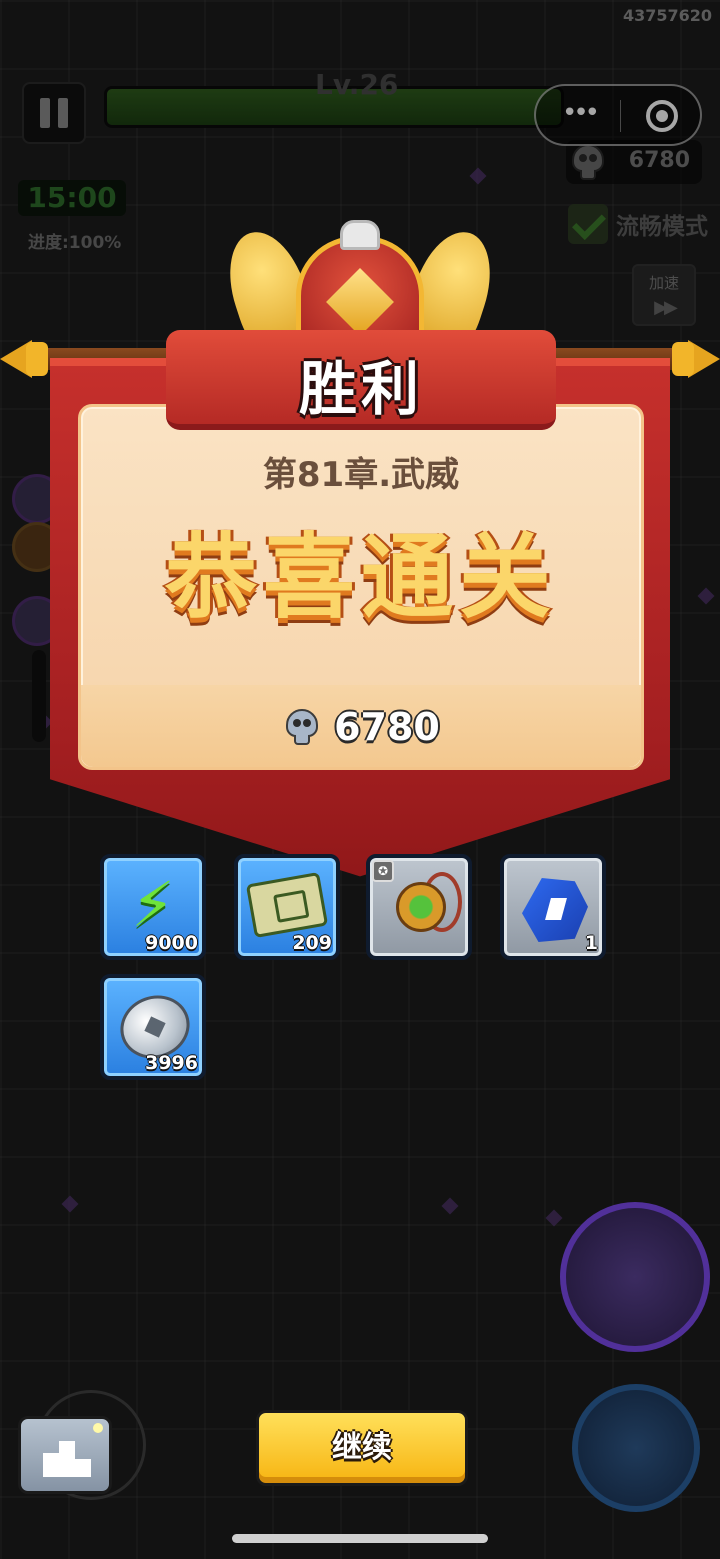 This screenshot has width=720, height=1559. I want to click on item-count: 209, so click(312, 943).